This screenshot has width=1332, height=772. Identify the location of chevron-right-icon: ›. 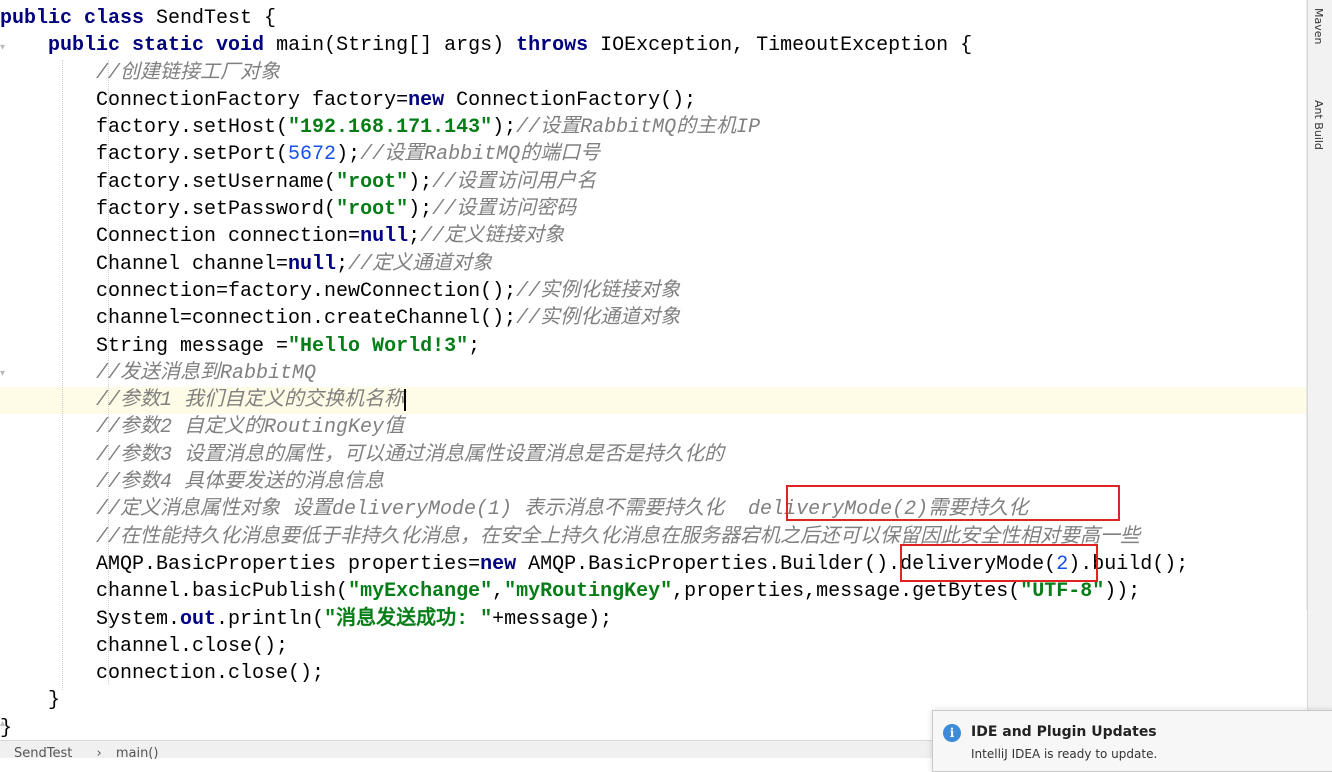
(99, 753).